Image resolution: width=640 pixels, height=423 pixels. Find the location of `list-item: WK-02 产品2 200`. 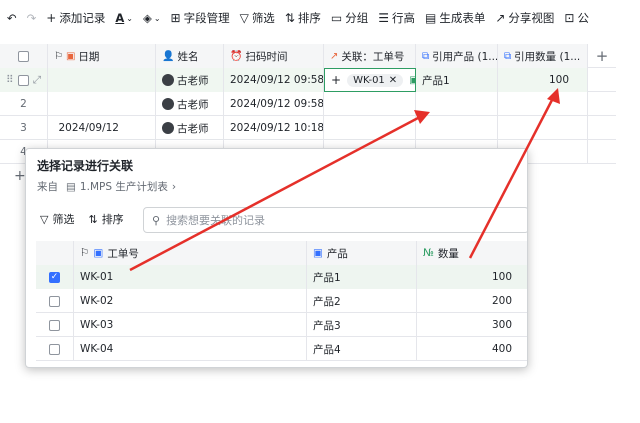

list-item: WK-02 产品2 200 is located at coordinates (281, 301).